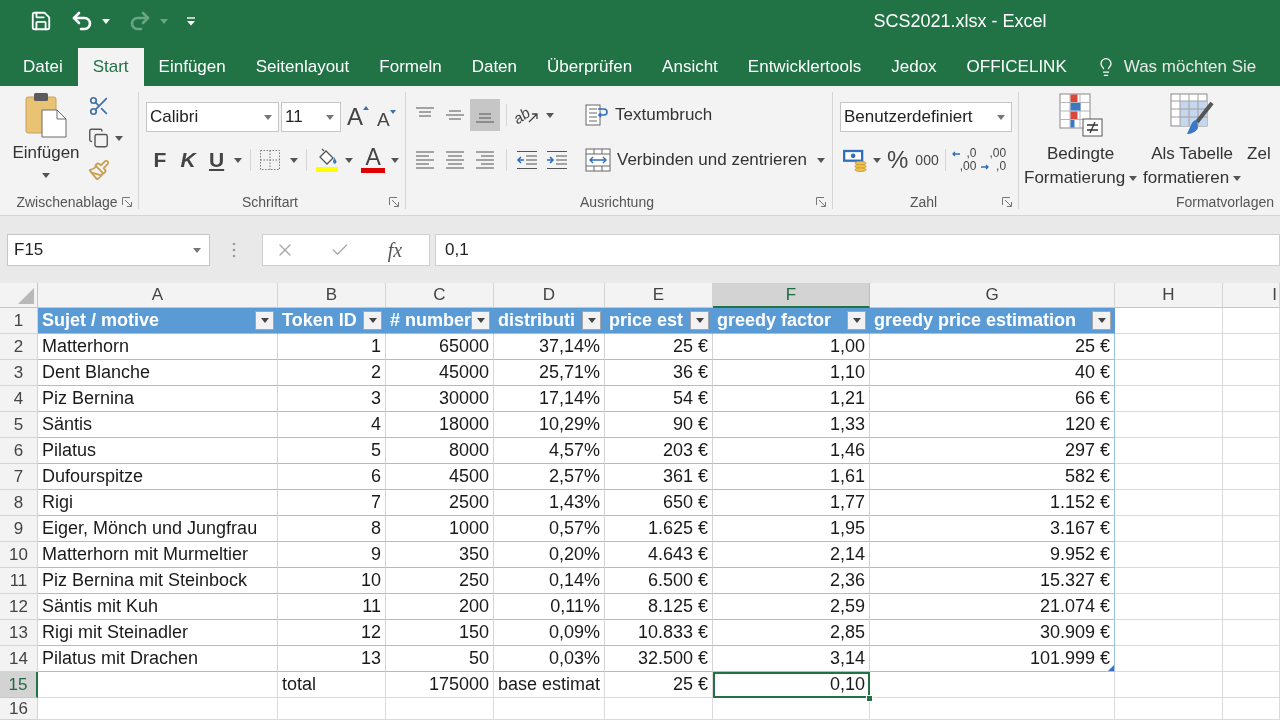  I want to click on ribbon-tab: OFFICELINK, so click(1016, 67).